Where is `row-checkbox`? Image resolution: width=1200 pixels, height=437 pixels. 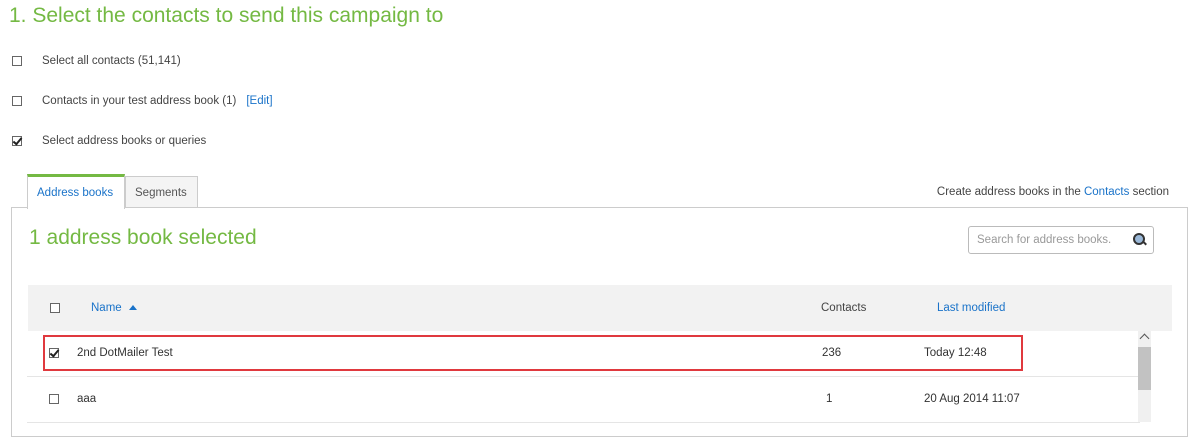
row-checkbox is located at coordinates (54, 399).